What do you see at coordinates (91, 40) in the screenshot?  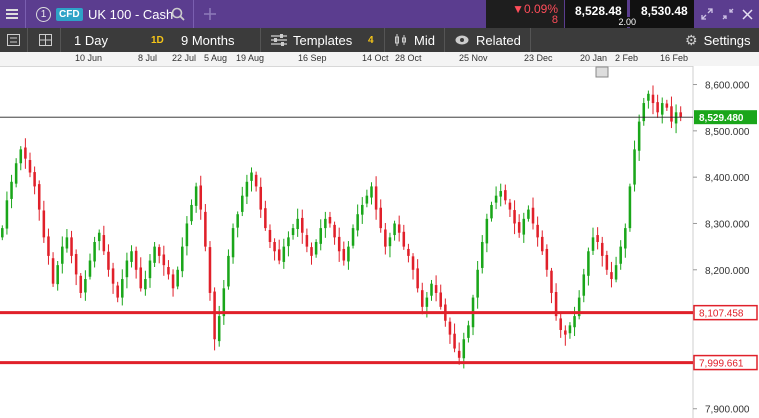 I see `timeframe-select: 1 Day` at bounding box center [91, 40].